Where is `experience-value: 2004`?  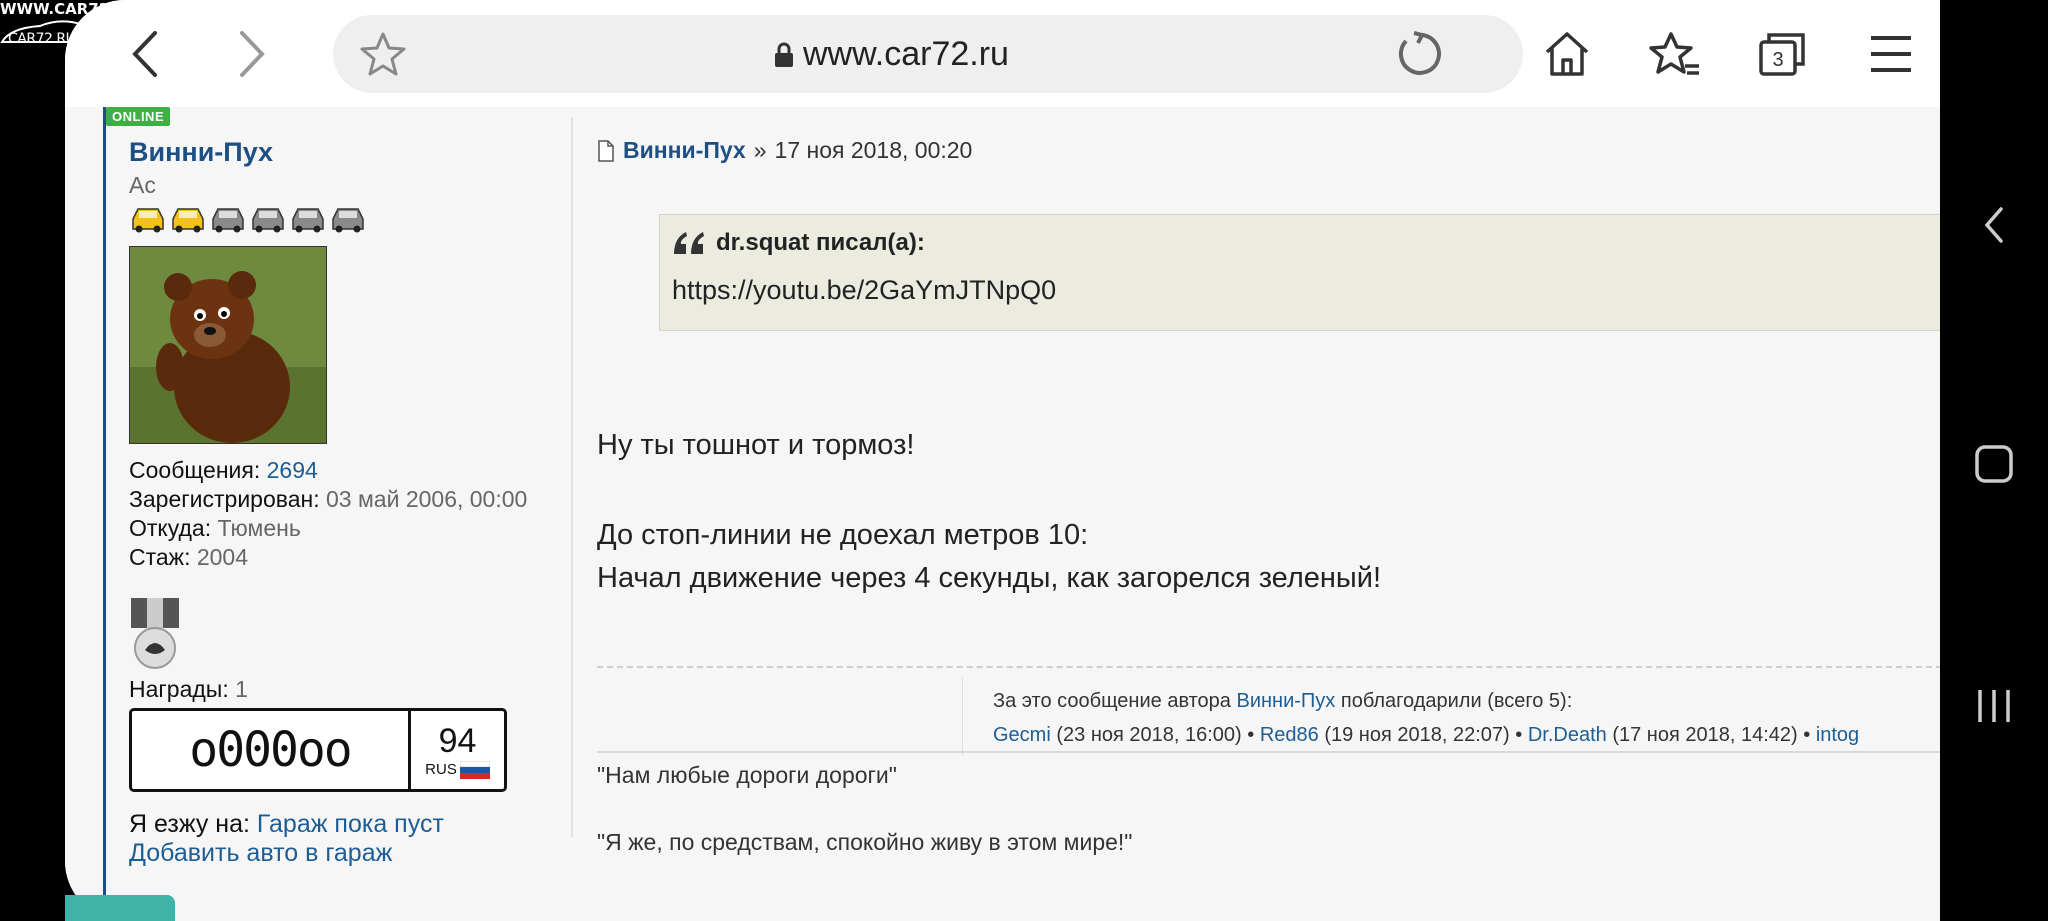
experience-value: 2004 is located at coordinates (222, 557).